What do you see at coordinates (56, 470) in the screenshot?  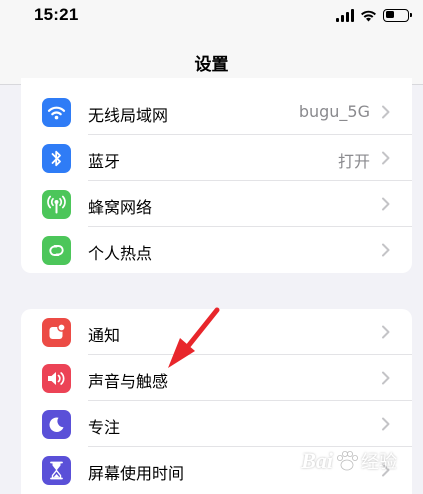 I see `hourglass-icon` at bounding box center [56, 470].